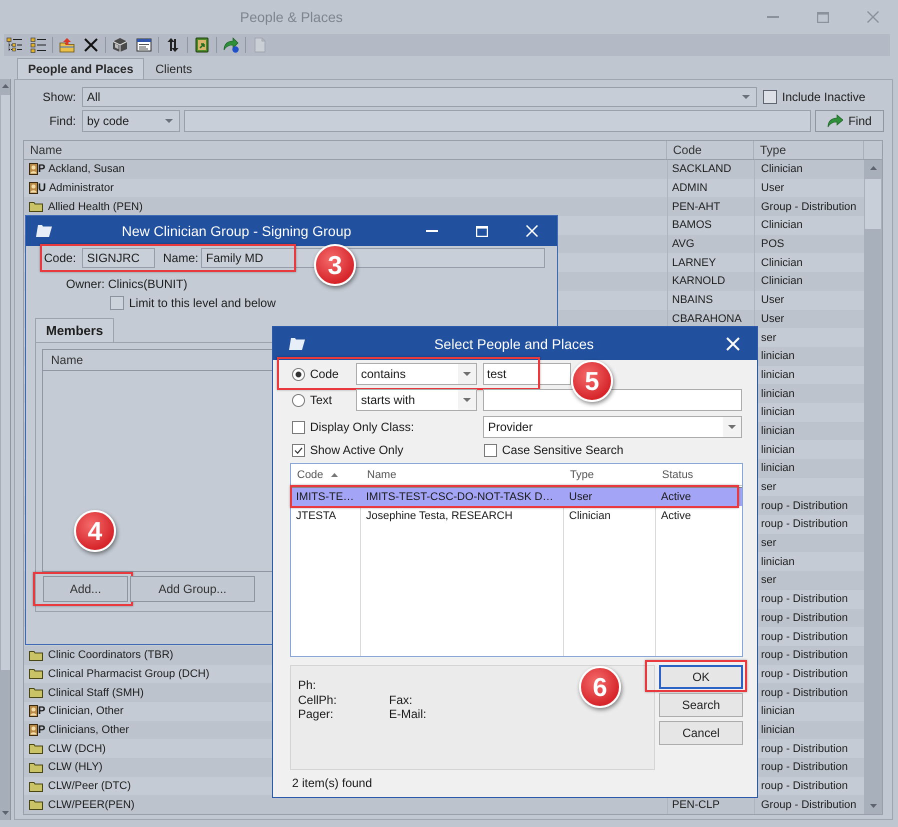 This screenshot has height=827, width=898. Describe the element at coordinates (419, 97) in the screenshot. I see `show-dropdown: All` at that location.